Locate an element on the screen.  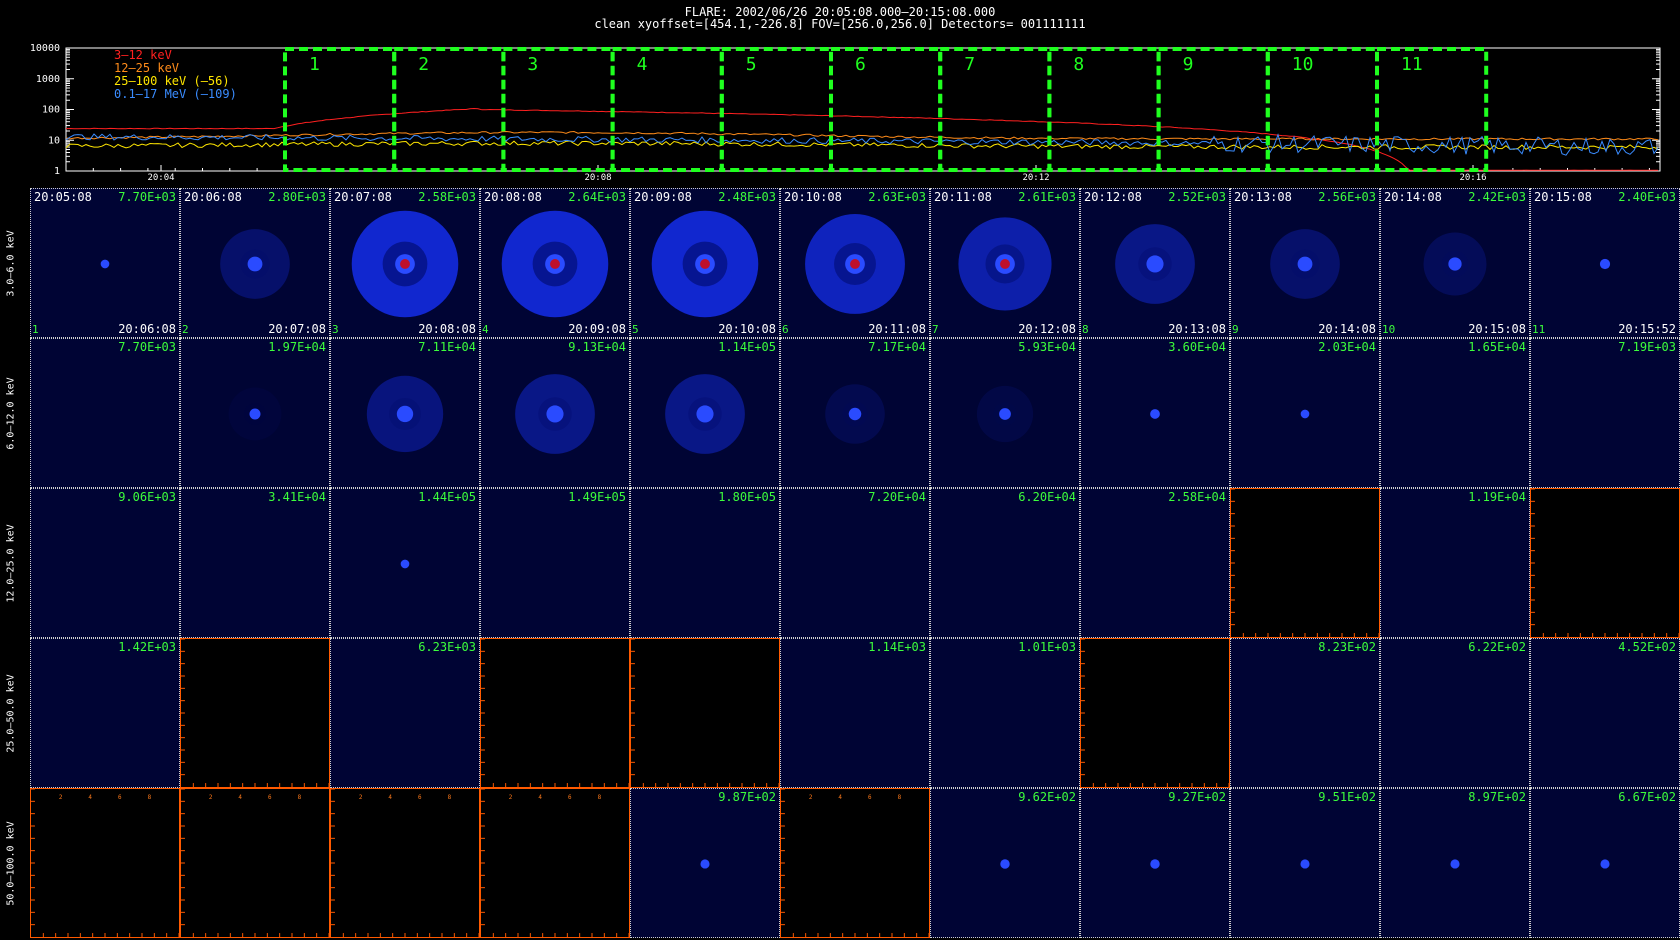
flux-label: 2.42E+03 is located at coordinates (1497, 197).